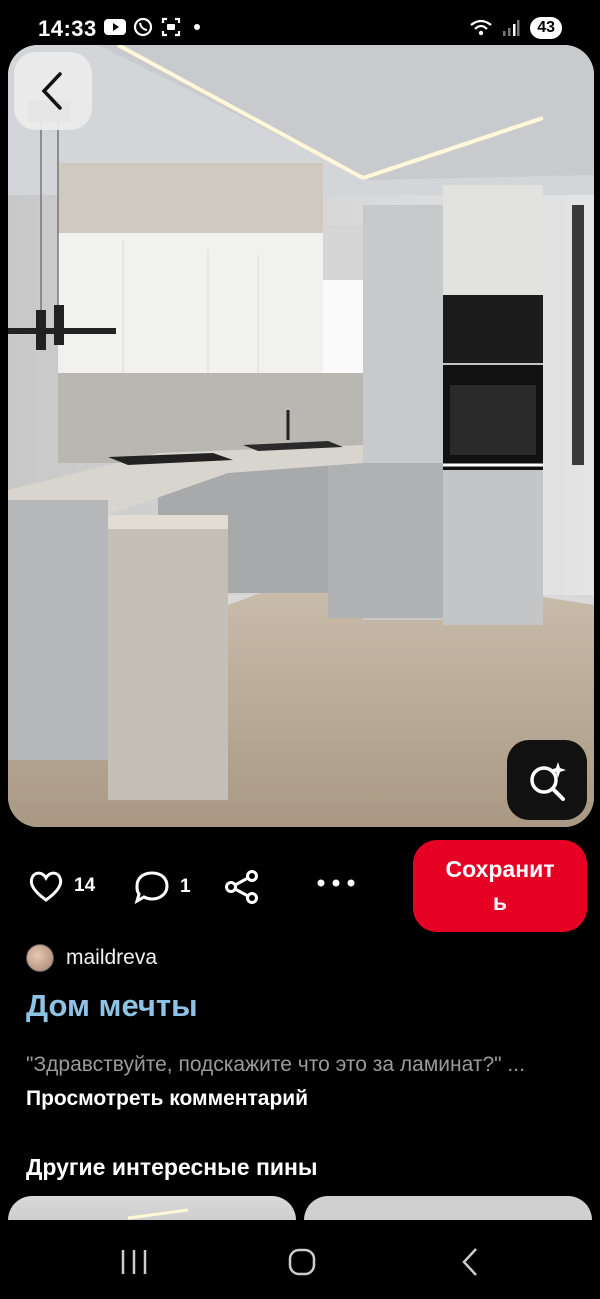 The width and height of the screenshot is (600, 1299). I want to click on visual-search-button, so click(547, 780).